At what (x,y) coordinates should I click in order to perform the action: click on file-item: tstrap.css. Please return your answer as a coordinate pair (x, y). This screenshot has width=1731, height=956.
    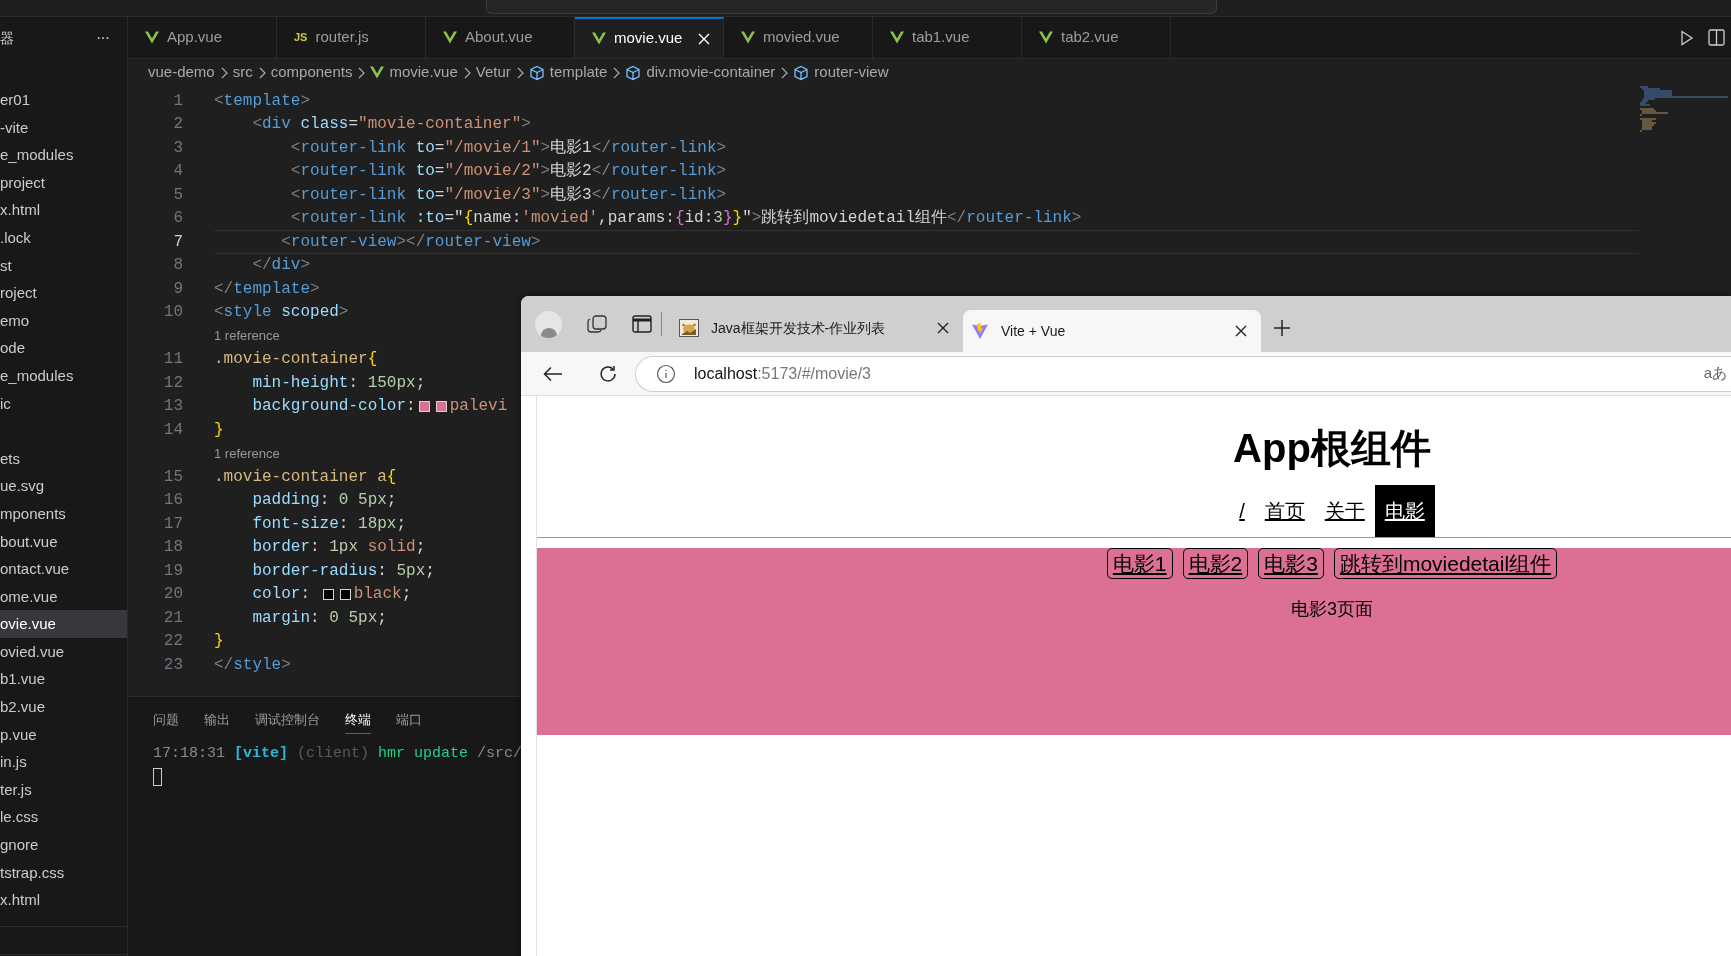
    Looking at the image, I should click on (63, 872).